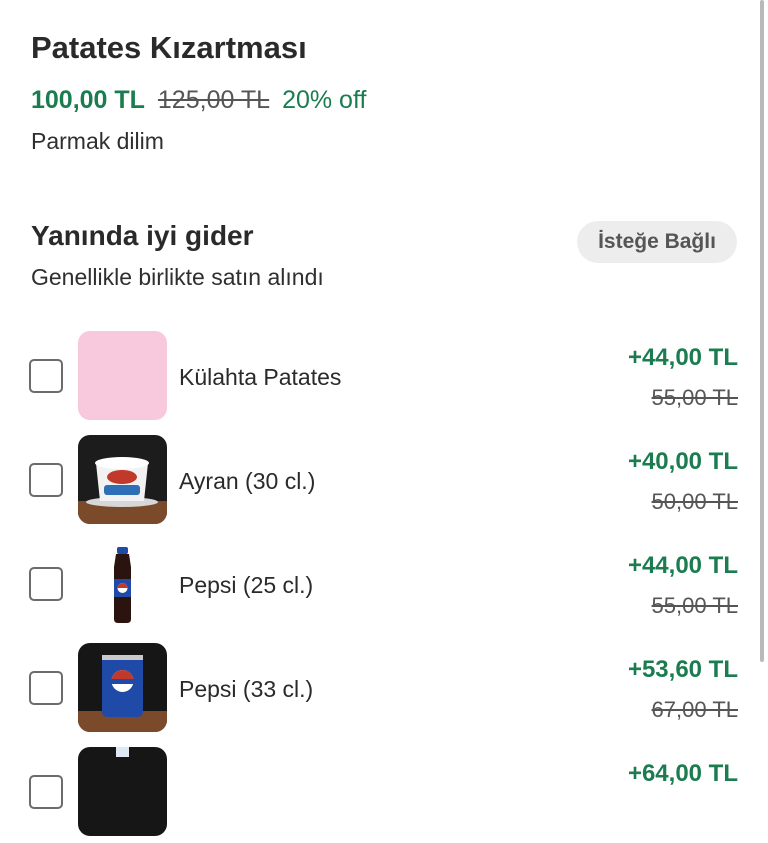 This screenshot has height=843, width=768. What do you see at coordinates (682, 669) in the screenshot?
I see `addon-price: +53,60 TL` at bounding box center [682, 669].